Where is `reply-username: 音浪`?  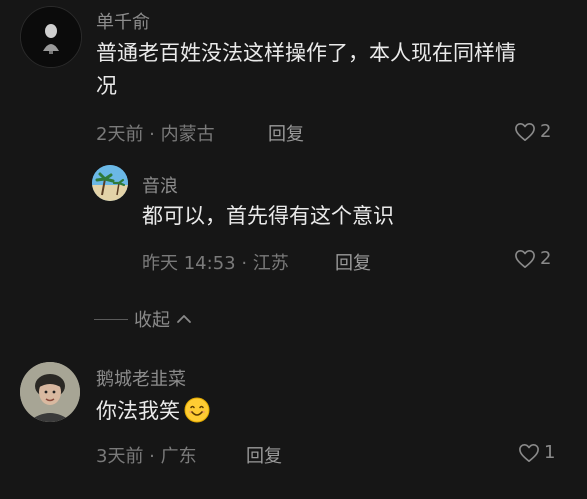 reply-username: 音浪 is located at coordinates (160, 185).